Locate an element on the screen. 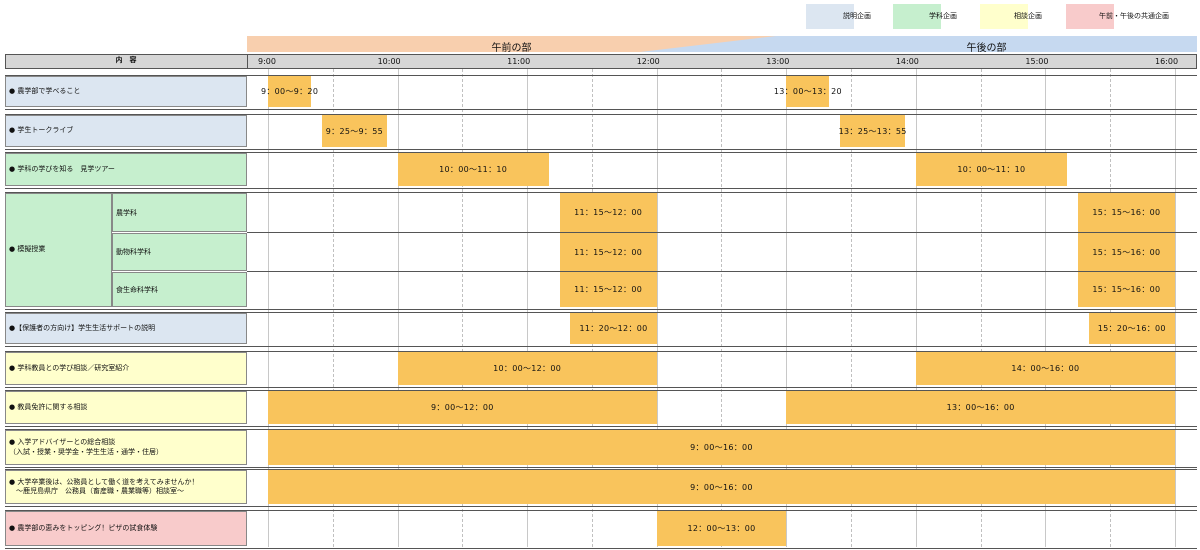  time-tick-label: 10:00 is located at coordinates (389, 61).